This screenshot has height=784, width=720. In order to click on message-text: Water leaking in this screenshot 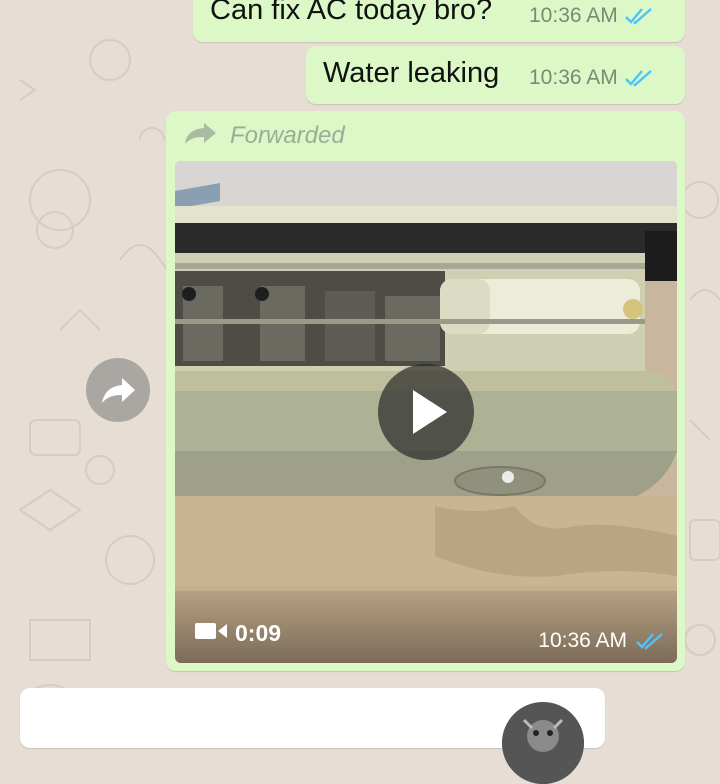, I will do `click(411, 73)`.